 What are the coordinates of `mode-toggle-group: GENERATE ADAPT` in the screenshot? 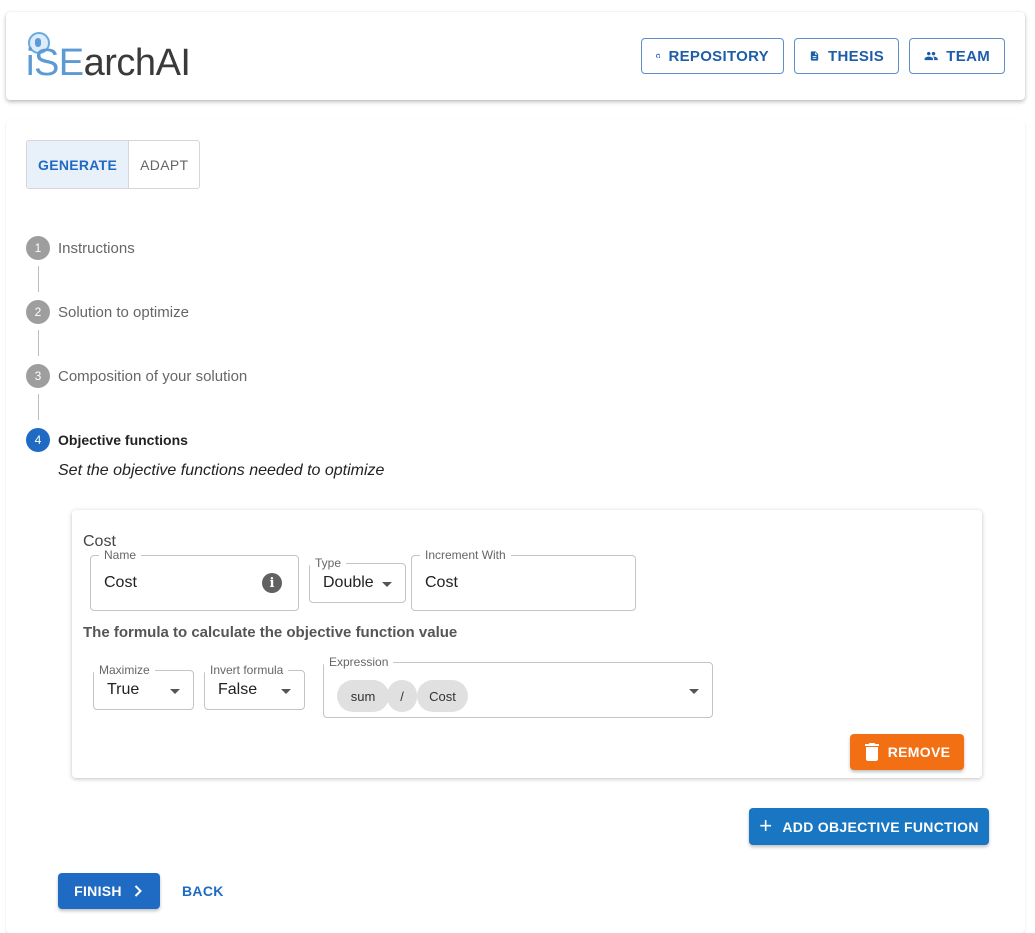 It's located at (113, 164).